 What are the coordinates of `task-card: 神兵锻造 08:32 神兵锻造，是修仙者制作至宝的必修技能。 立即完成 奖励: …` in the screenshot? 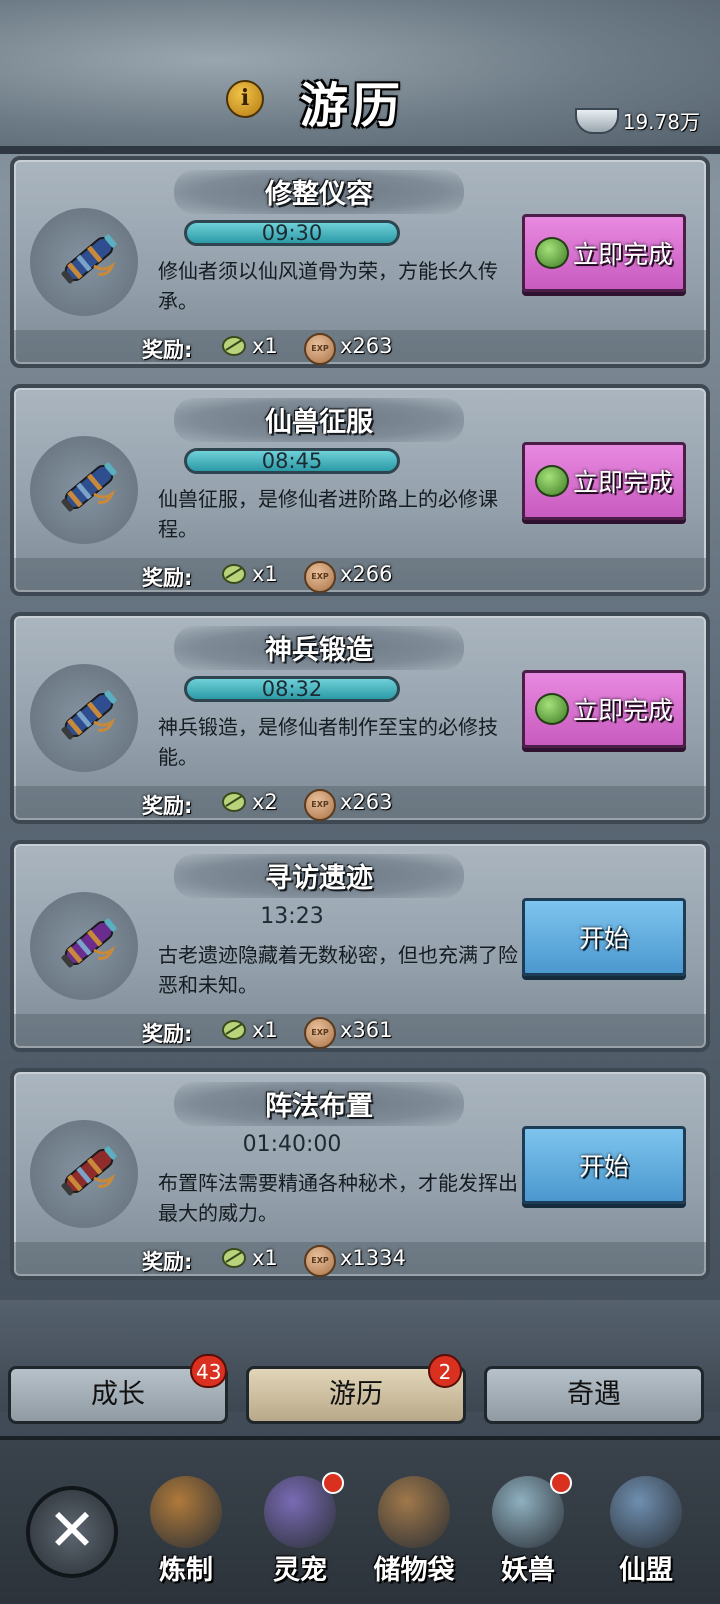 It's located at (360, 718).